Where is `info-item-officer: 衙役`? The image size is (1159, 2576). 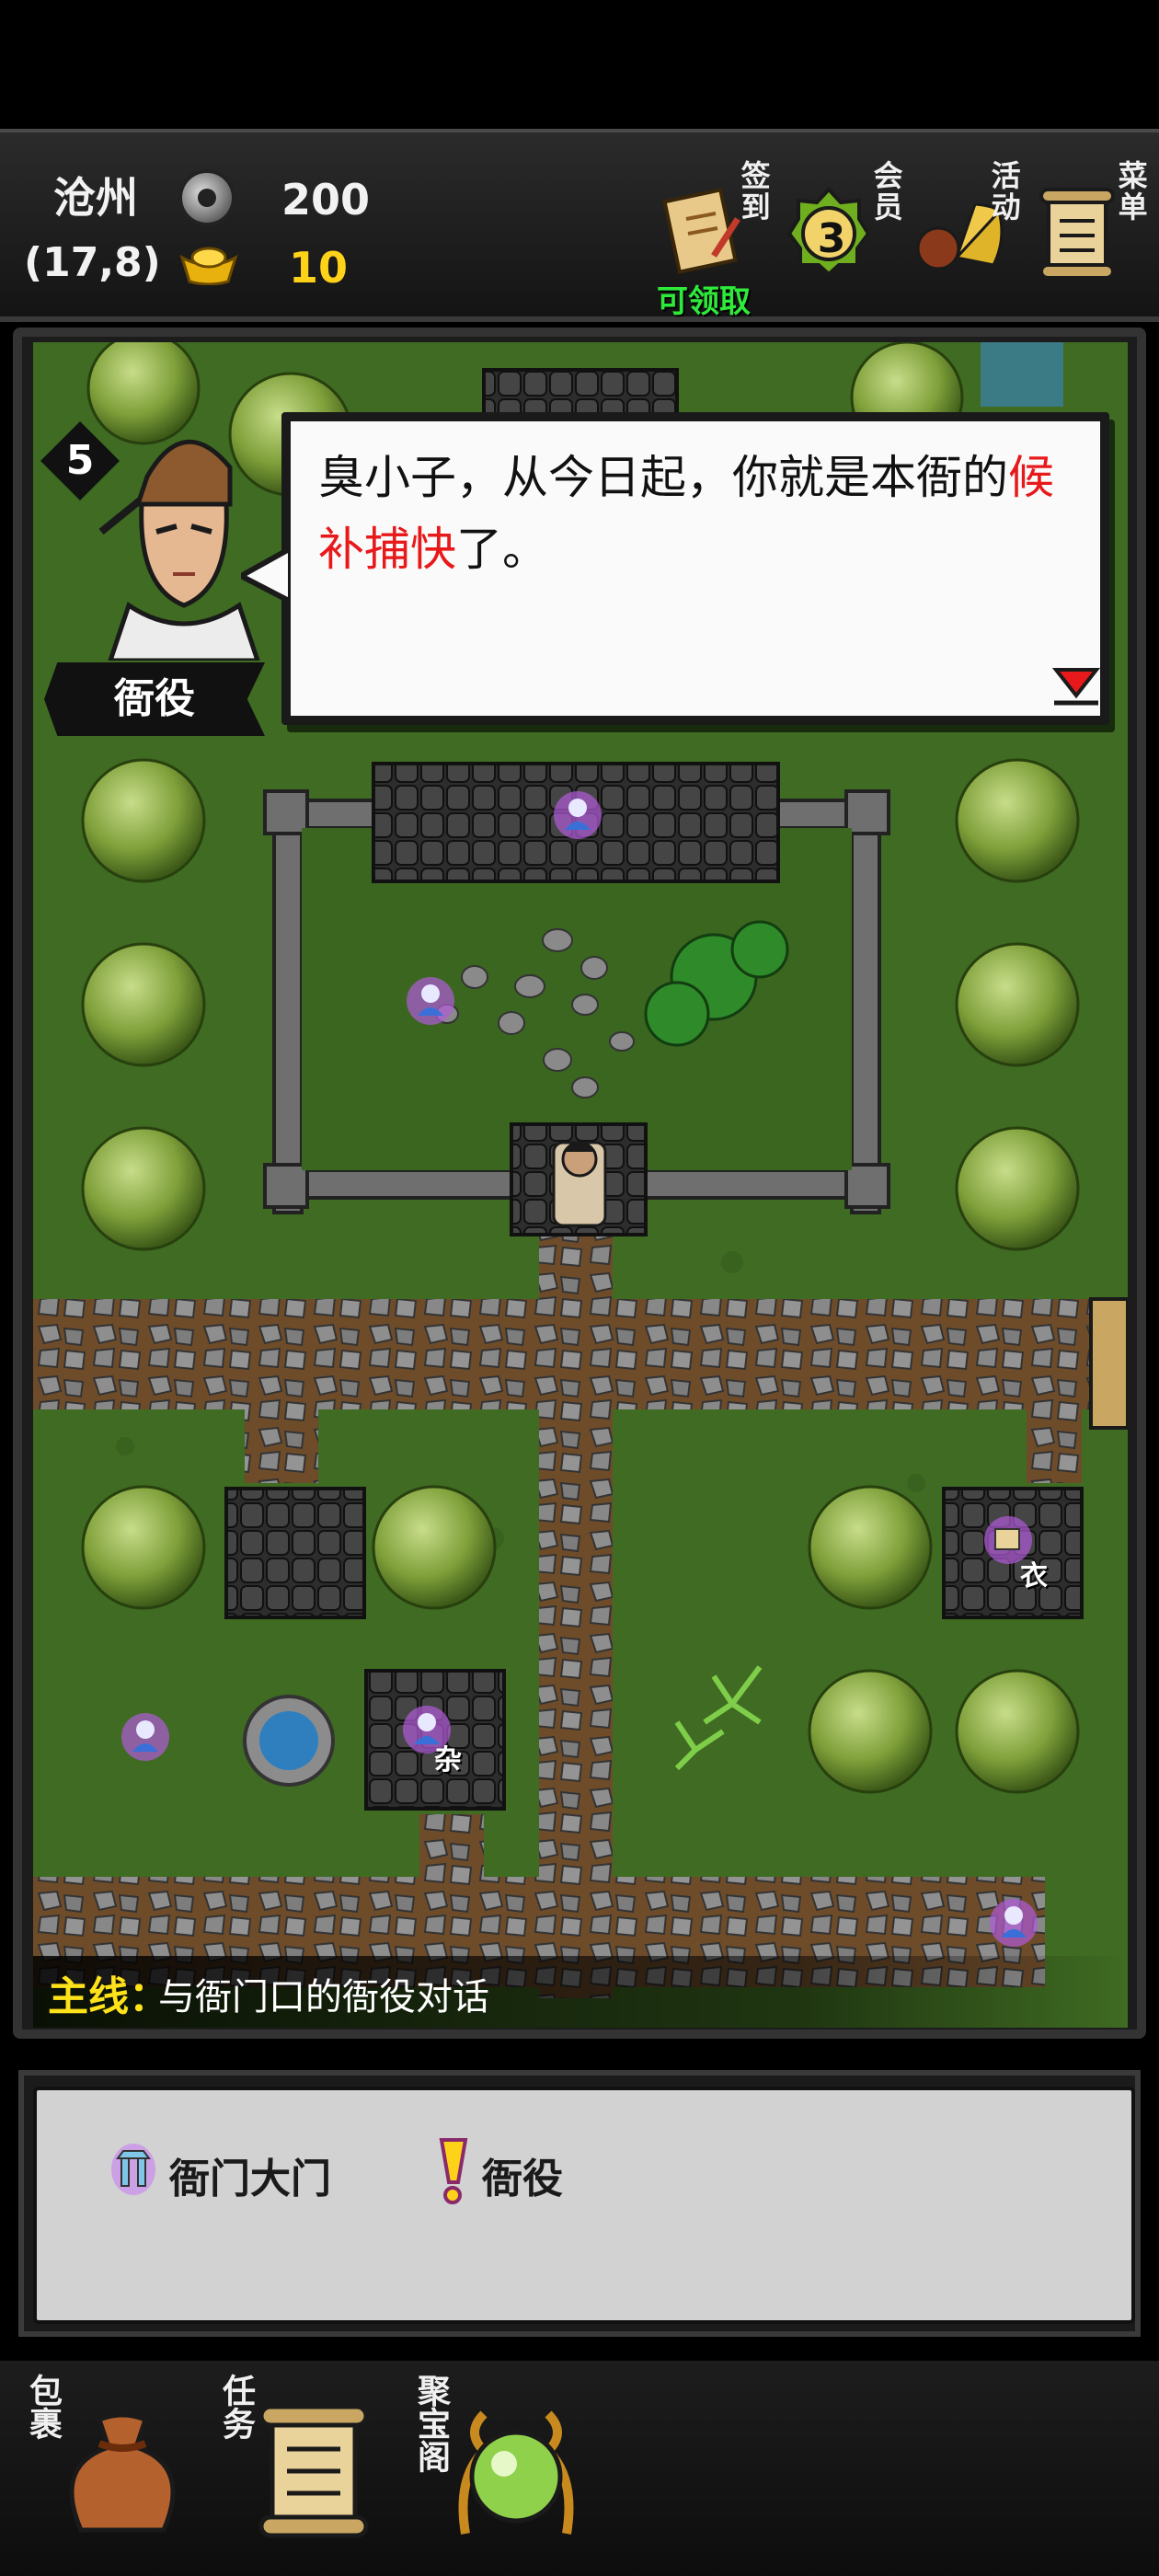
info-item-officer: 衙役 is located at coordinates (533, 2170).